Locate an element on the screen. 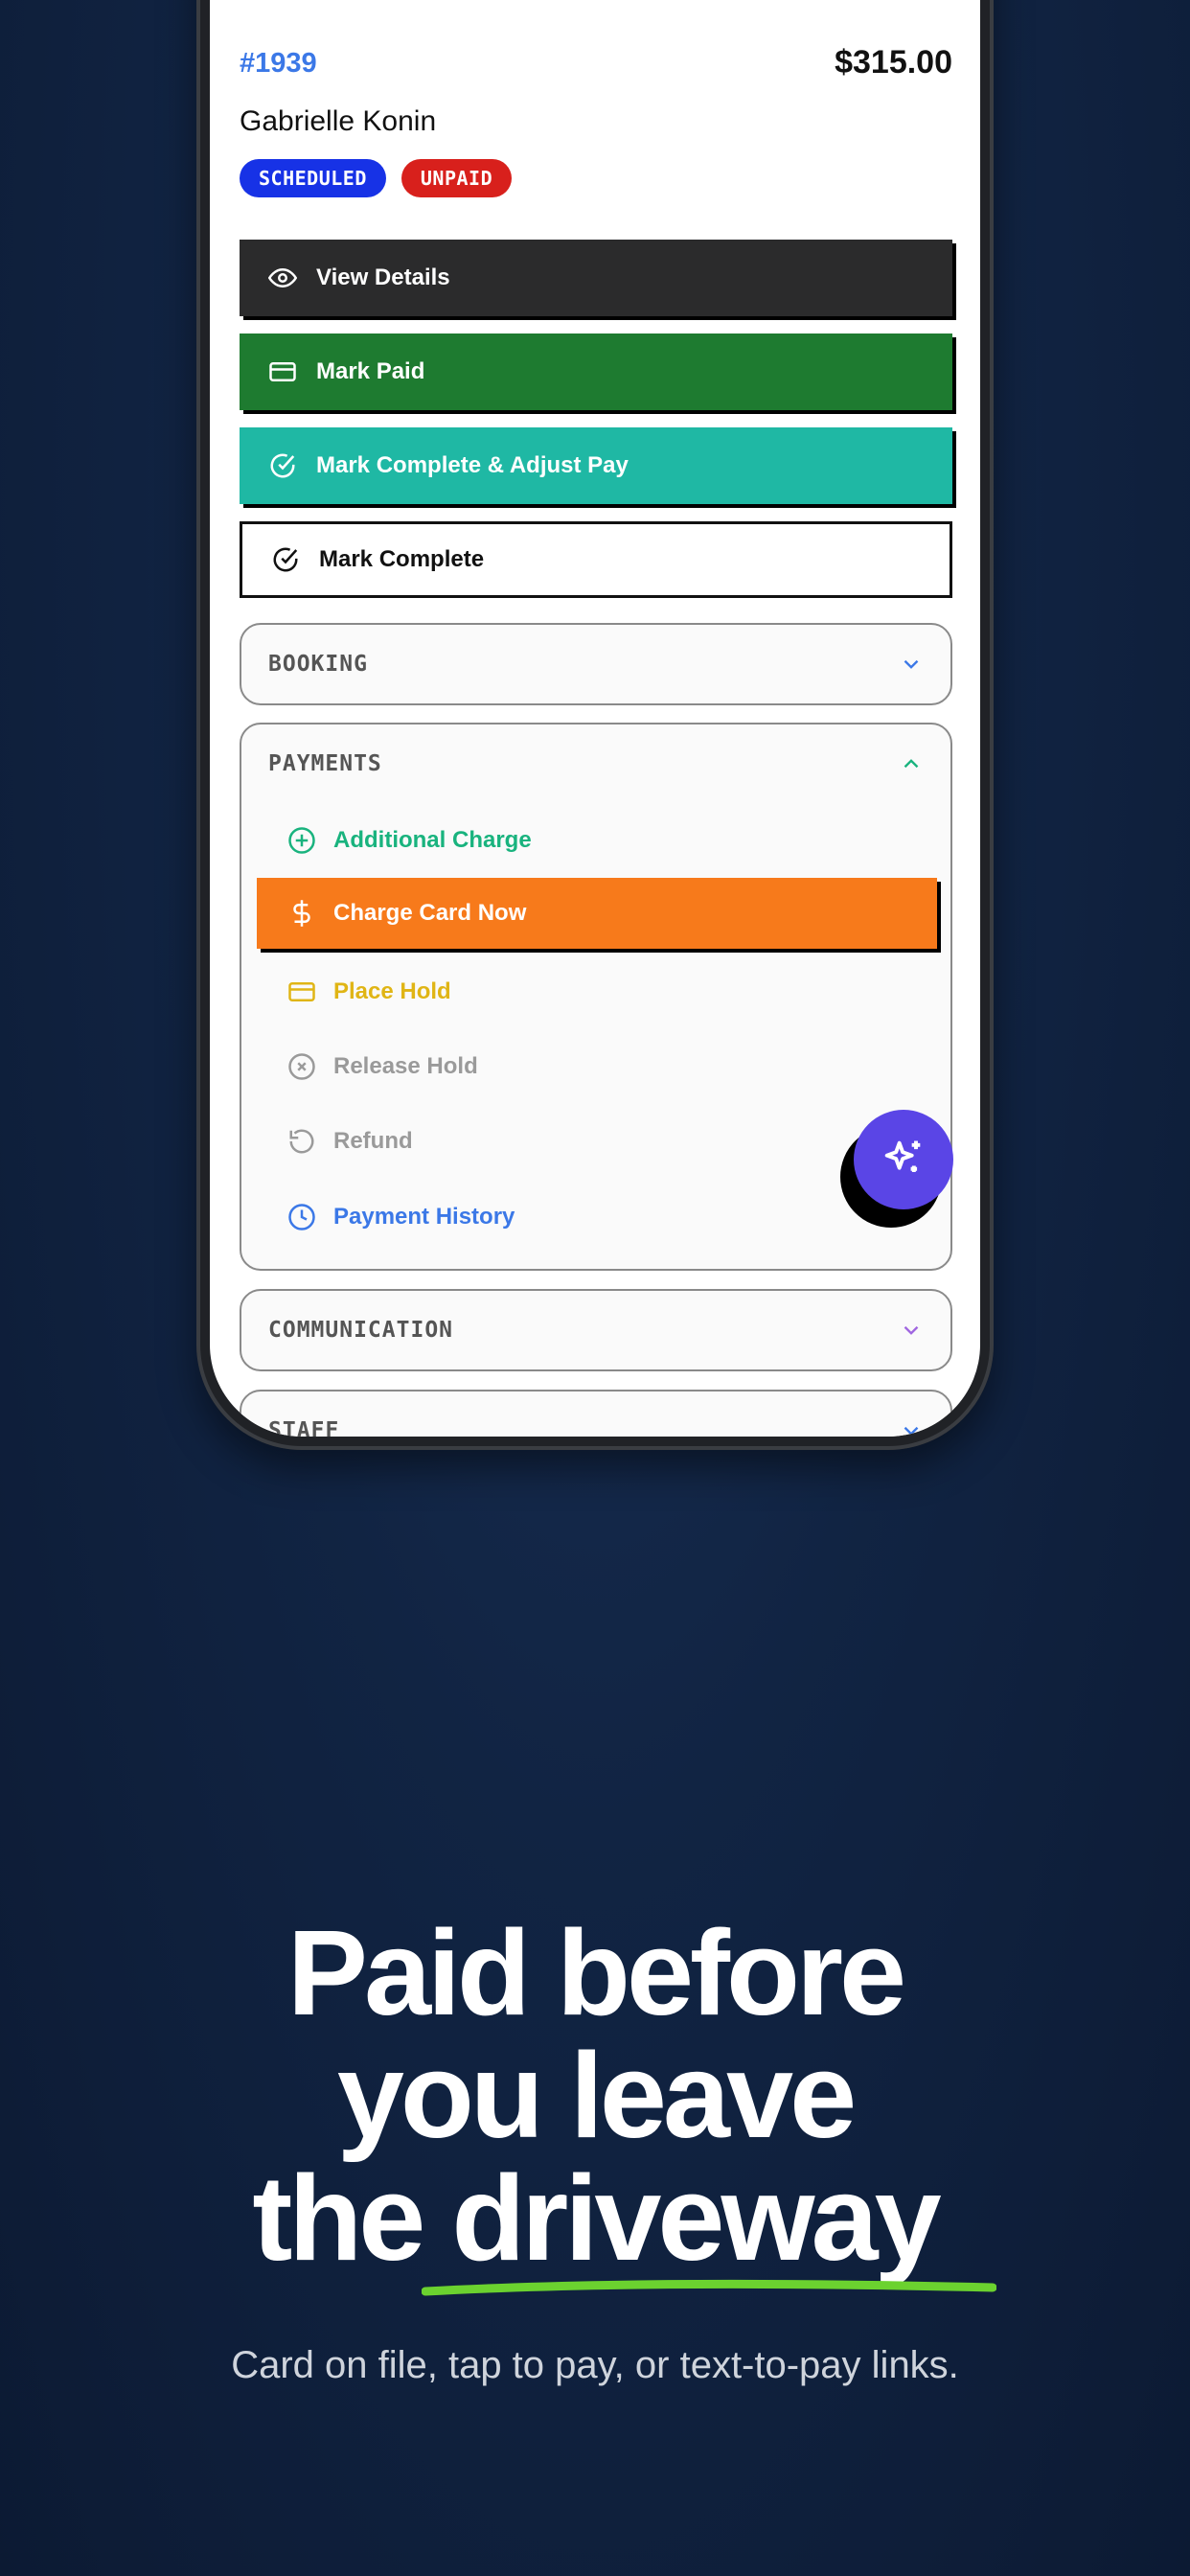  charge-card-now-label: Charge Card Now is located at coordinates (430, 913).